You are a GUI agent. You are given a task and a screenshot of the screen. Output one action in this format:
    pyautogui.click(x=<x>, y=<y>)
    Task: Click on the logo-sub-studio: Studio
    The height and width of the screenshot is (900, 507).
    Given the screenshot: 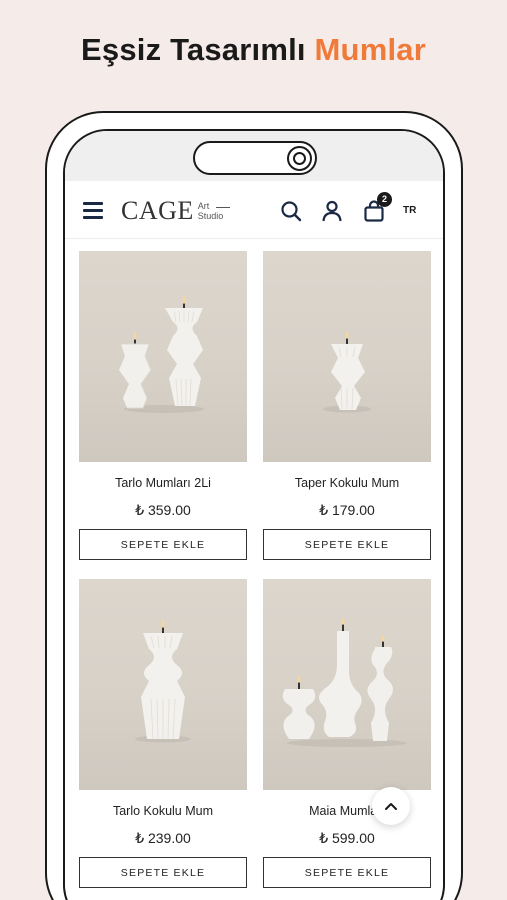 What is the action you would take?
    pyautogui.click(x=210, y=216)
    